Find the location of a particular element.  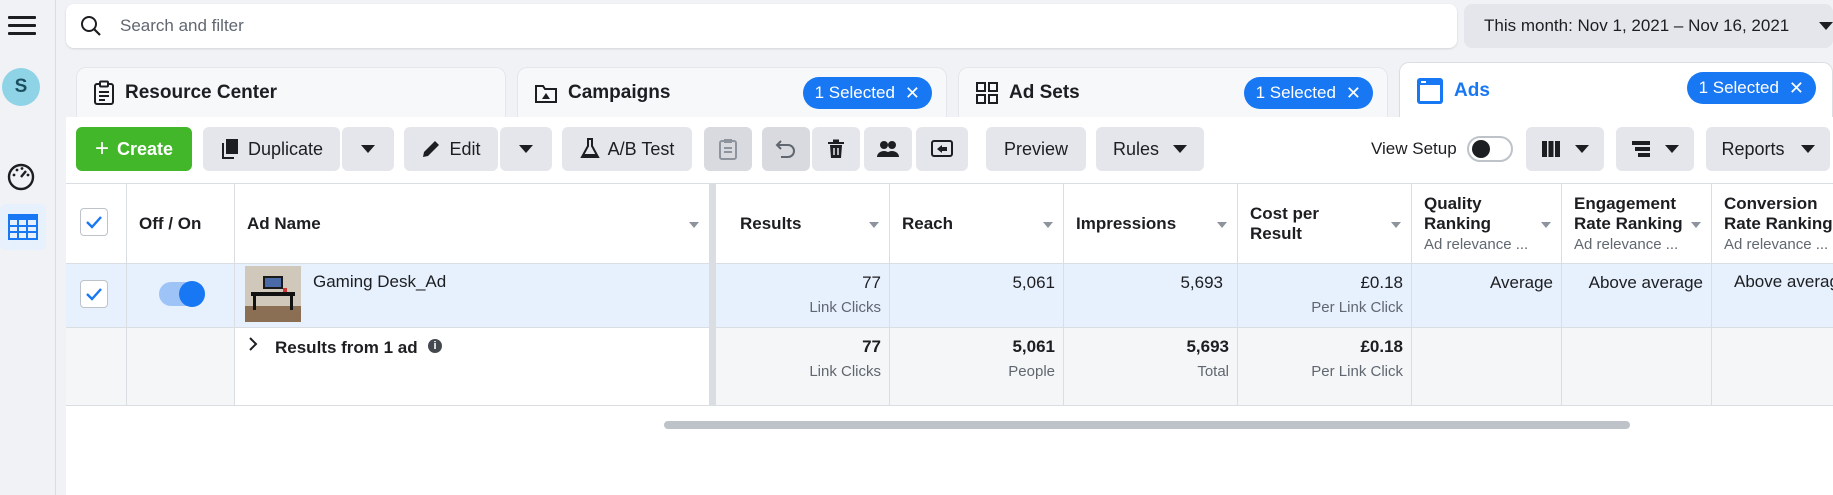

column-header-cost-per-result: Cost per Result is located at coordinates (1325, 224).